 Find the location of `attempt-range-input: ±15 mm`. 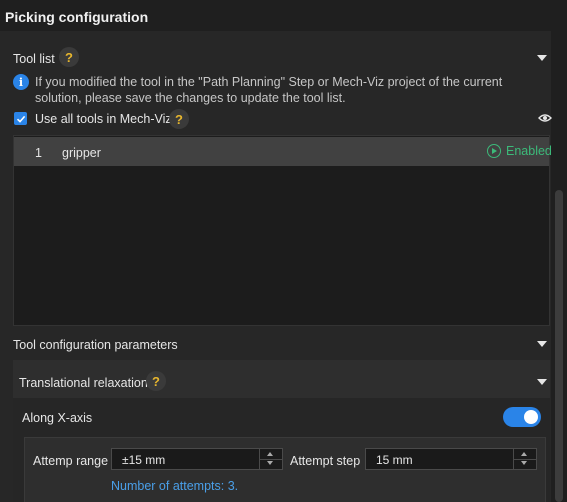

attempt-range-input: ±15 mm is located at coordinates (197, 459).